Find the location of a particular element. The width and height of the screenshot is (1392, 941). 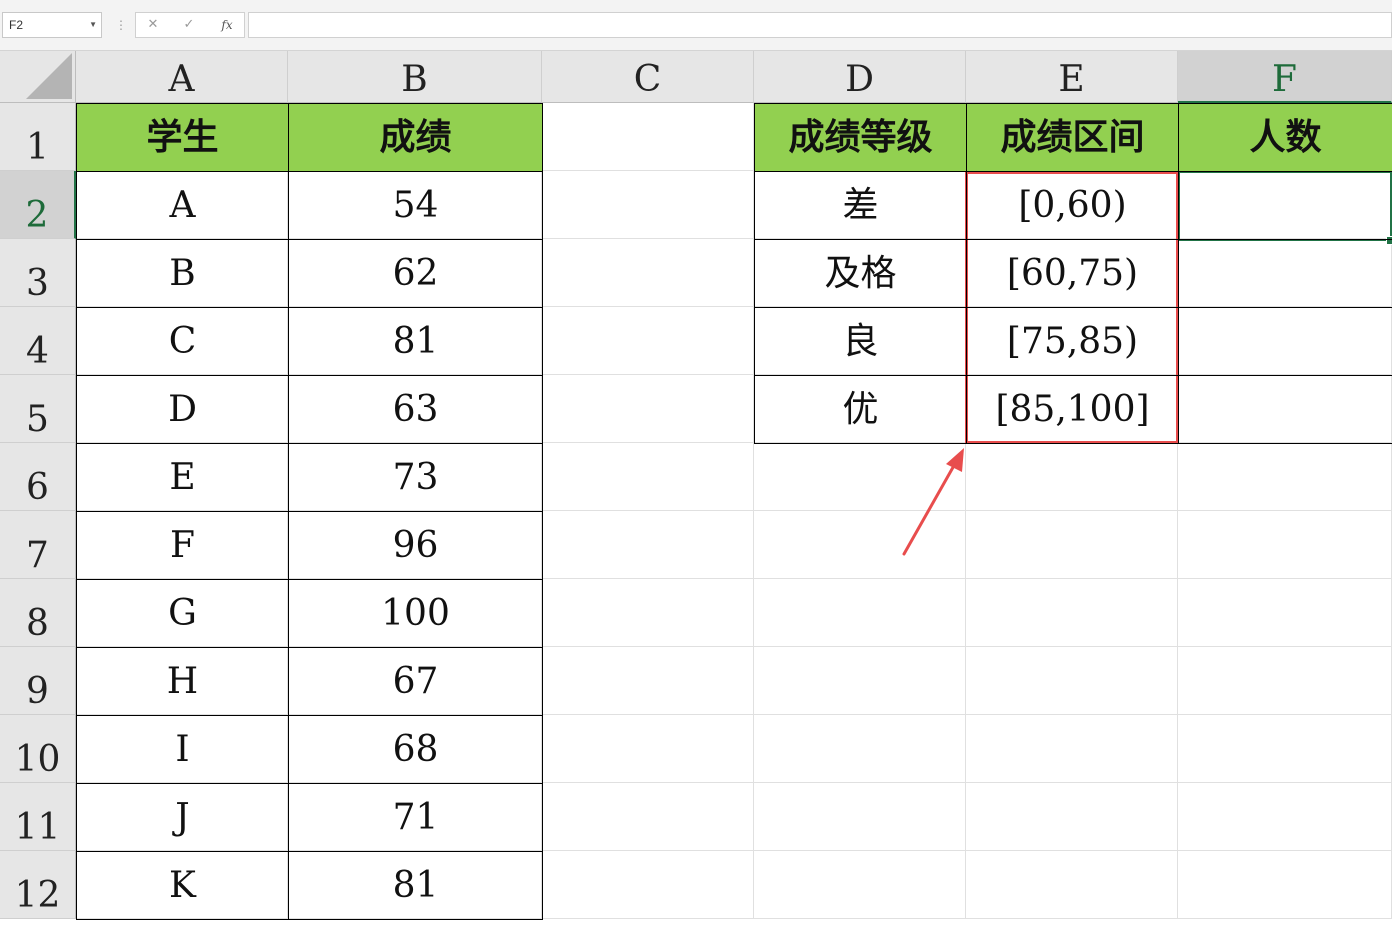

cell-text: D is located at coordinates (182, 409).